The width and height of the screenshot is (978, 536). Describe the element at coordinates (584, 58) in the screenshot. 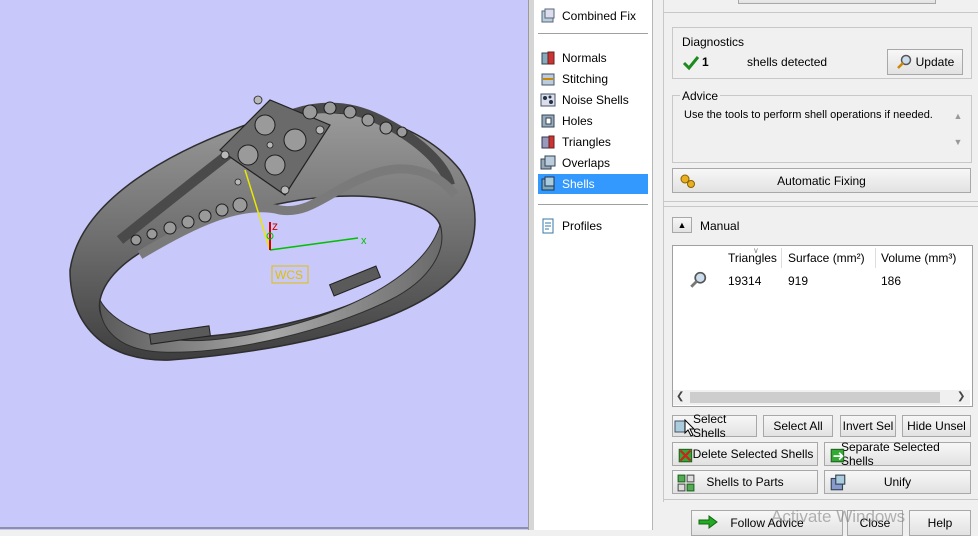

I see `tool-label: Normals` at that location.